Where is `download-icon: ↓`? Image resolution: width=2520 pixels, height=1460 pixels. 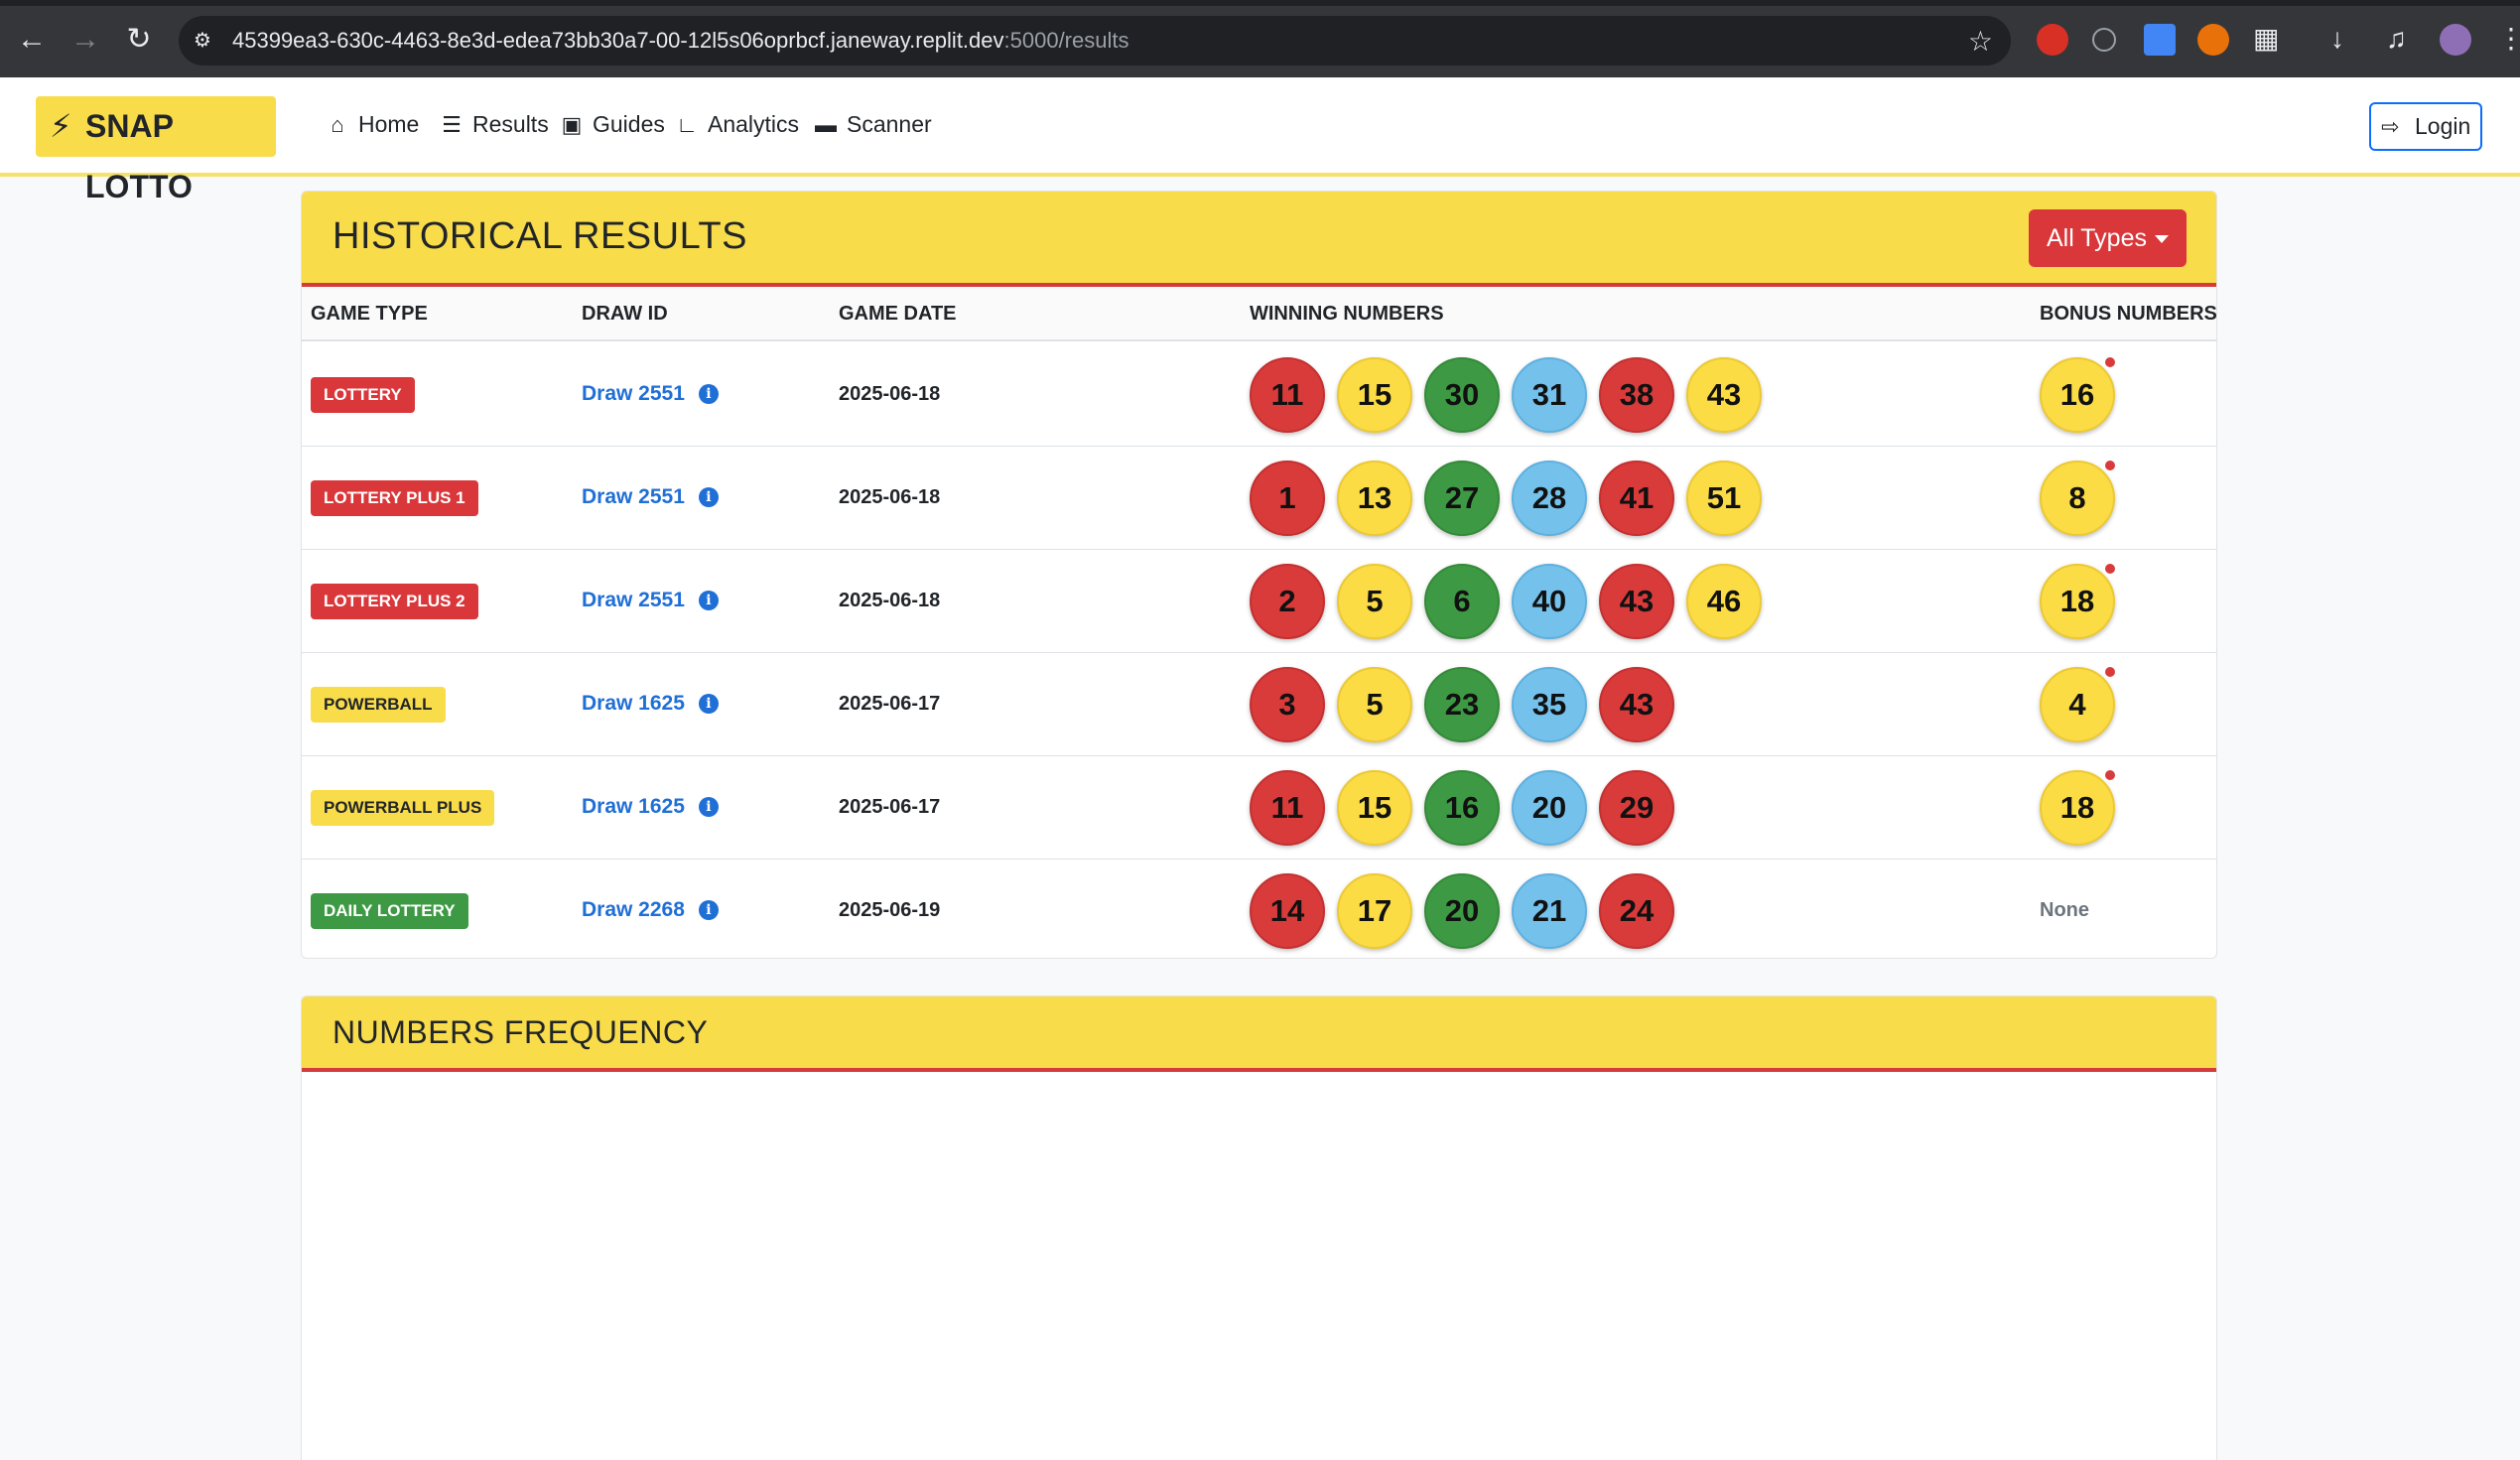
download-icon: ↓ is located at coordinates (2337, 39).